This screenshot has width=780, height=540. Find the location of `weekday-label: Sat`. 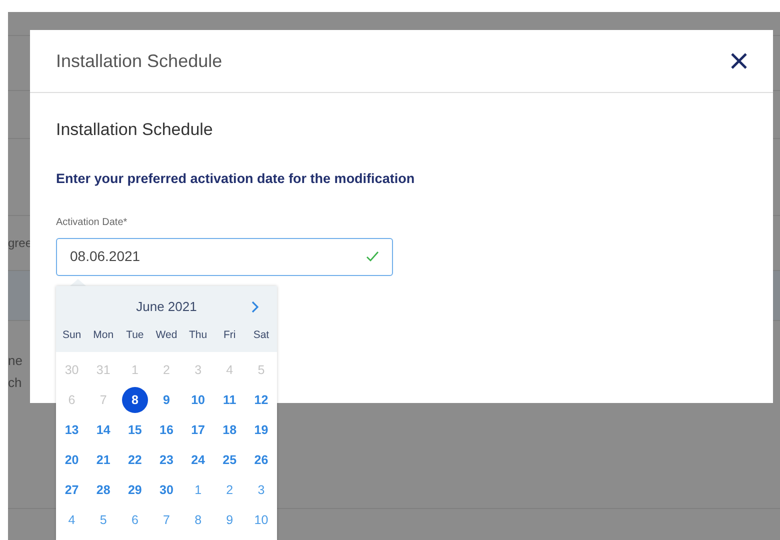

weekday-label: Sat is located at coordinates (261, 335).